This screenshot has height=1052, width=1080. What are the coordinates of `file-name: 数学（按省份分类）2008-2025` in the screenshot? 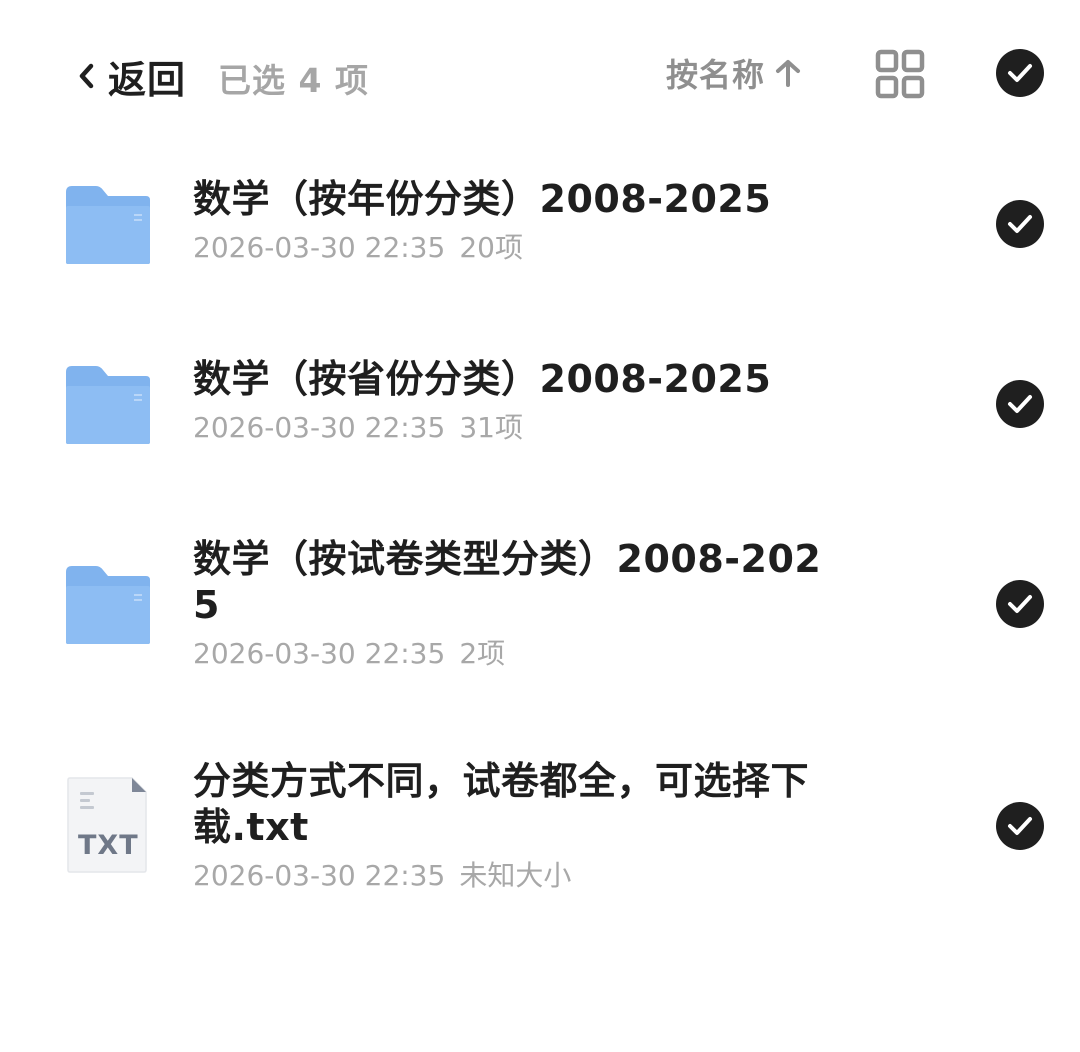 It's located at (482, 379).